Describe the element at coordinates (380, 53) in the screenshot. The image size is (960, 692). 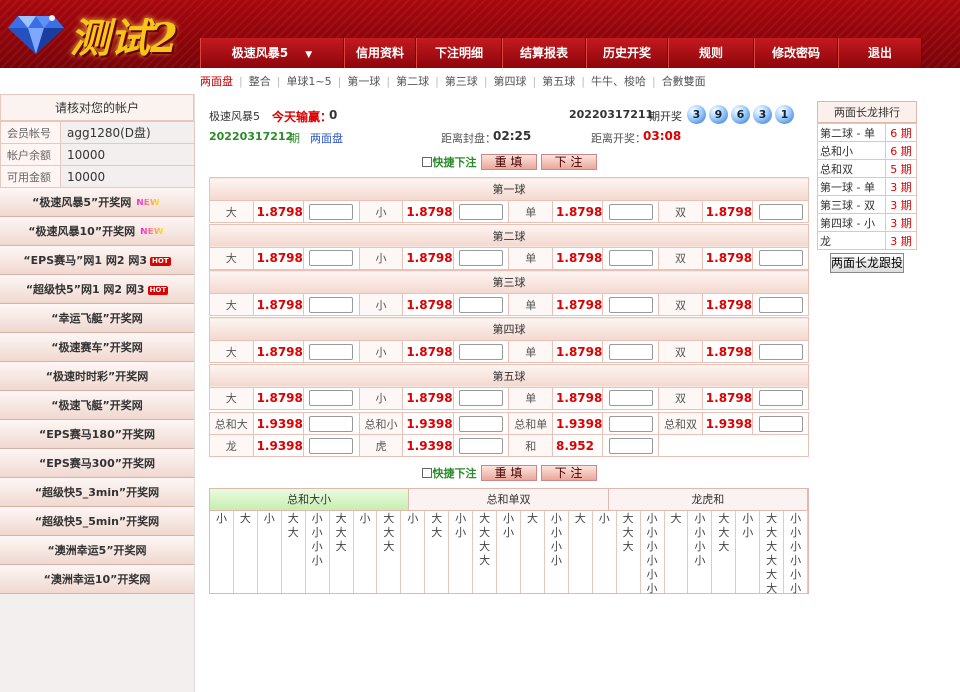
I see `nav-item: 信用资料` at that location.